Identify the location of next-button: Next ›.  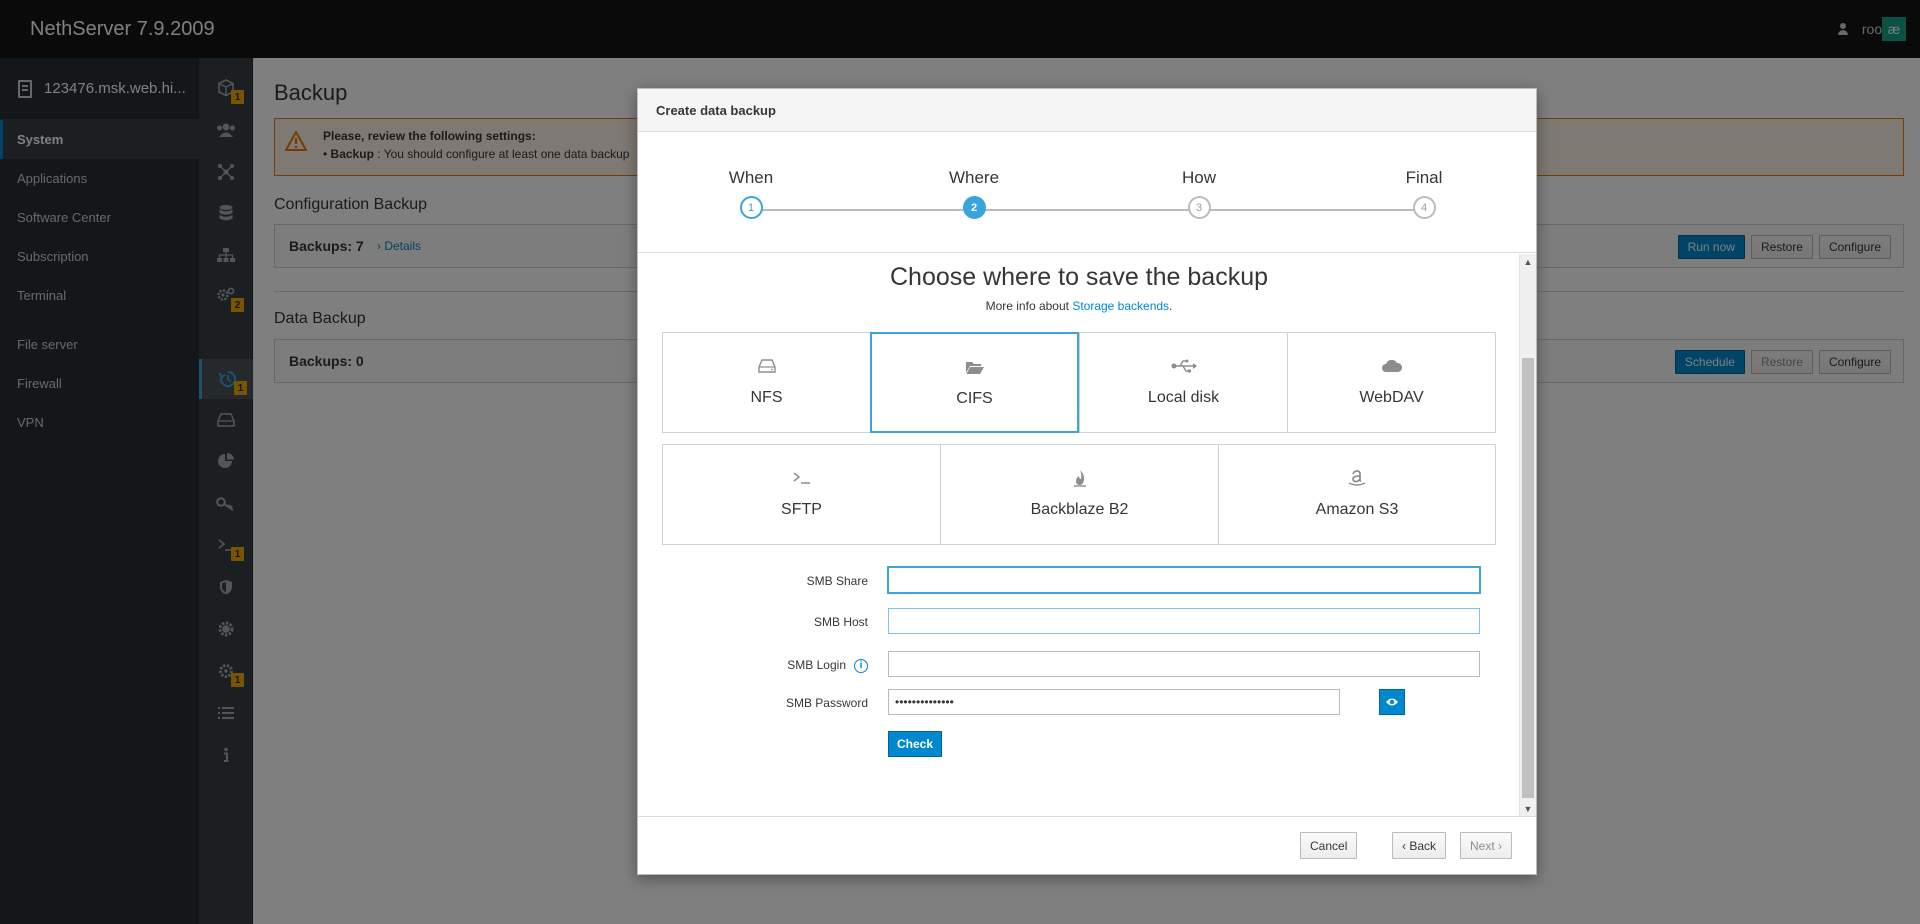
(1486, 845).